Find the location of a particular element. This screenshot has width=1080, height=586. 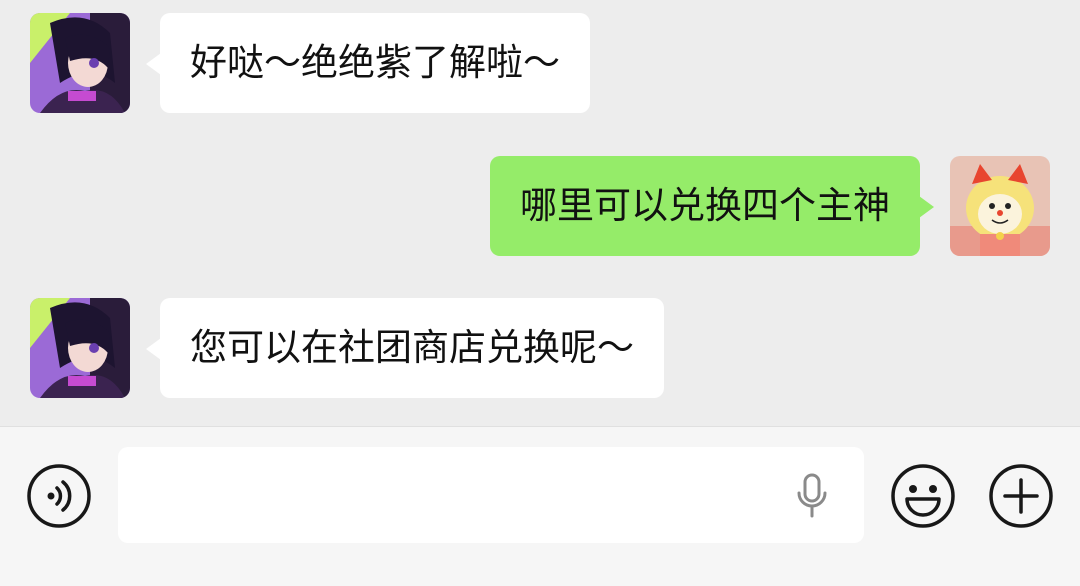

message-input is located at coordinates (491, 495).